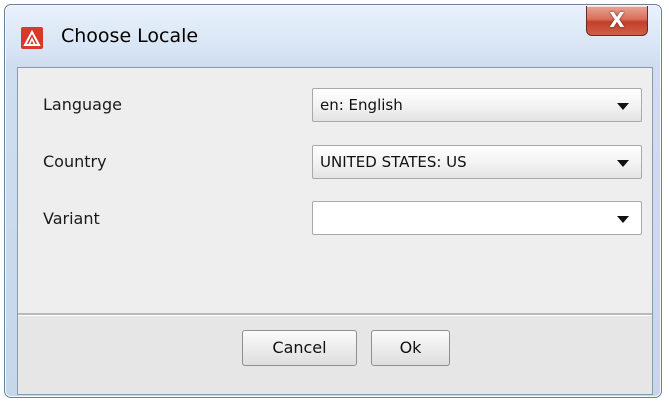  I want to click on language-select: en: English, so click(477, 105).